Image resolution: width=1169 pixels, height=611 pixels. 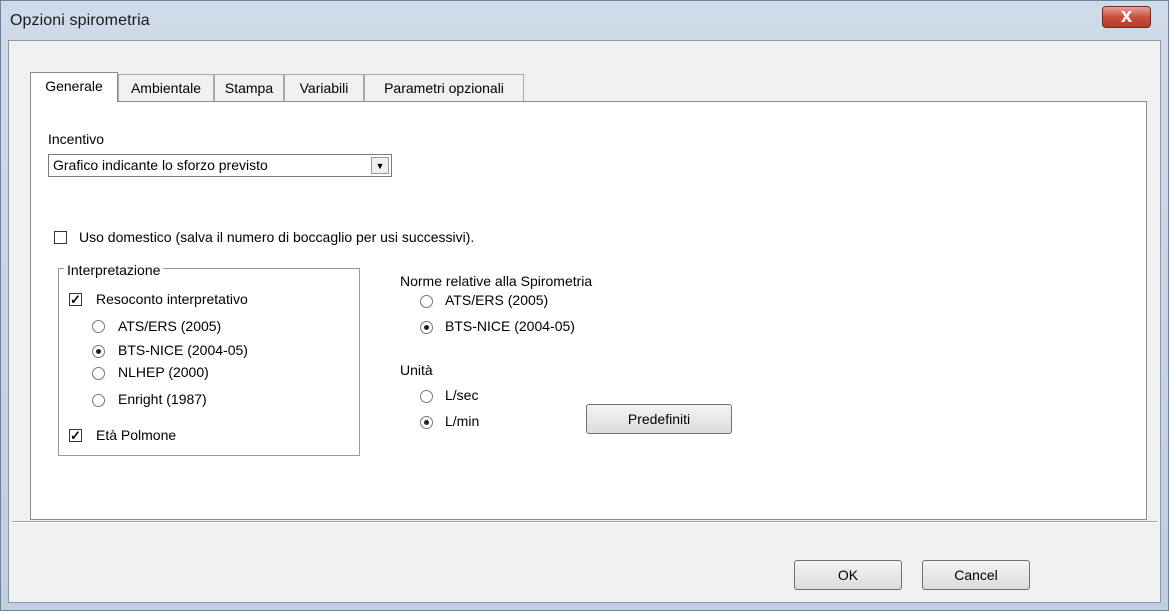 What do you see at coordinates (98, 326) in the screenshot?
I see `interp-radio-ats-ers` at bounding box center [98, 326].